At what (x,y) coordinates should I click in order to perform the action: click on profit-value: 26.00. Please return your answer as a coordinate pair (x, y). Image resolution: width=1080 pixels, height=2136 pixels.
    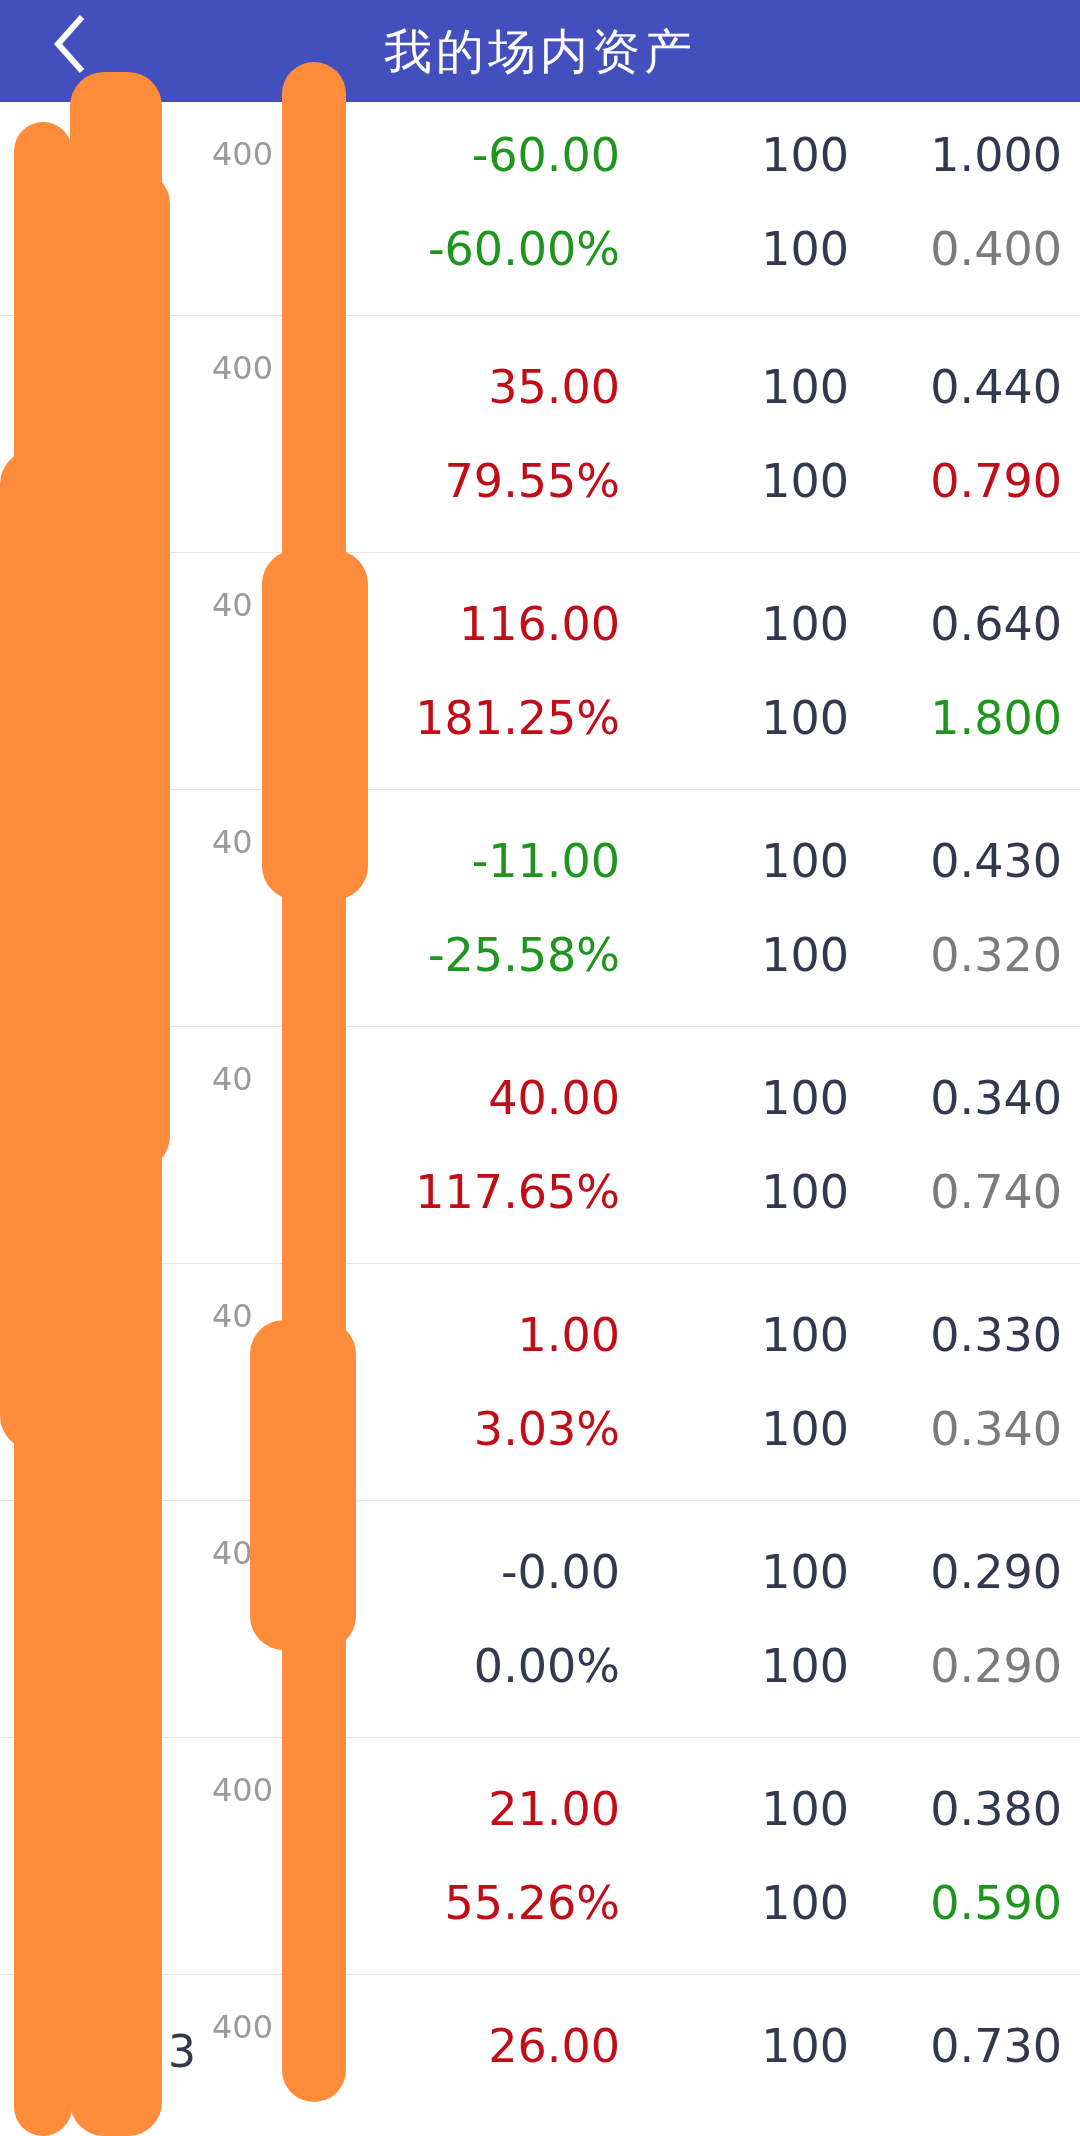
    Looking at the image, I should click on (553, 2046).